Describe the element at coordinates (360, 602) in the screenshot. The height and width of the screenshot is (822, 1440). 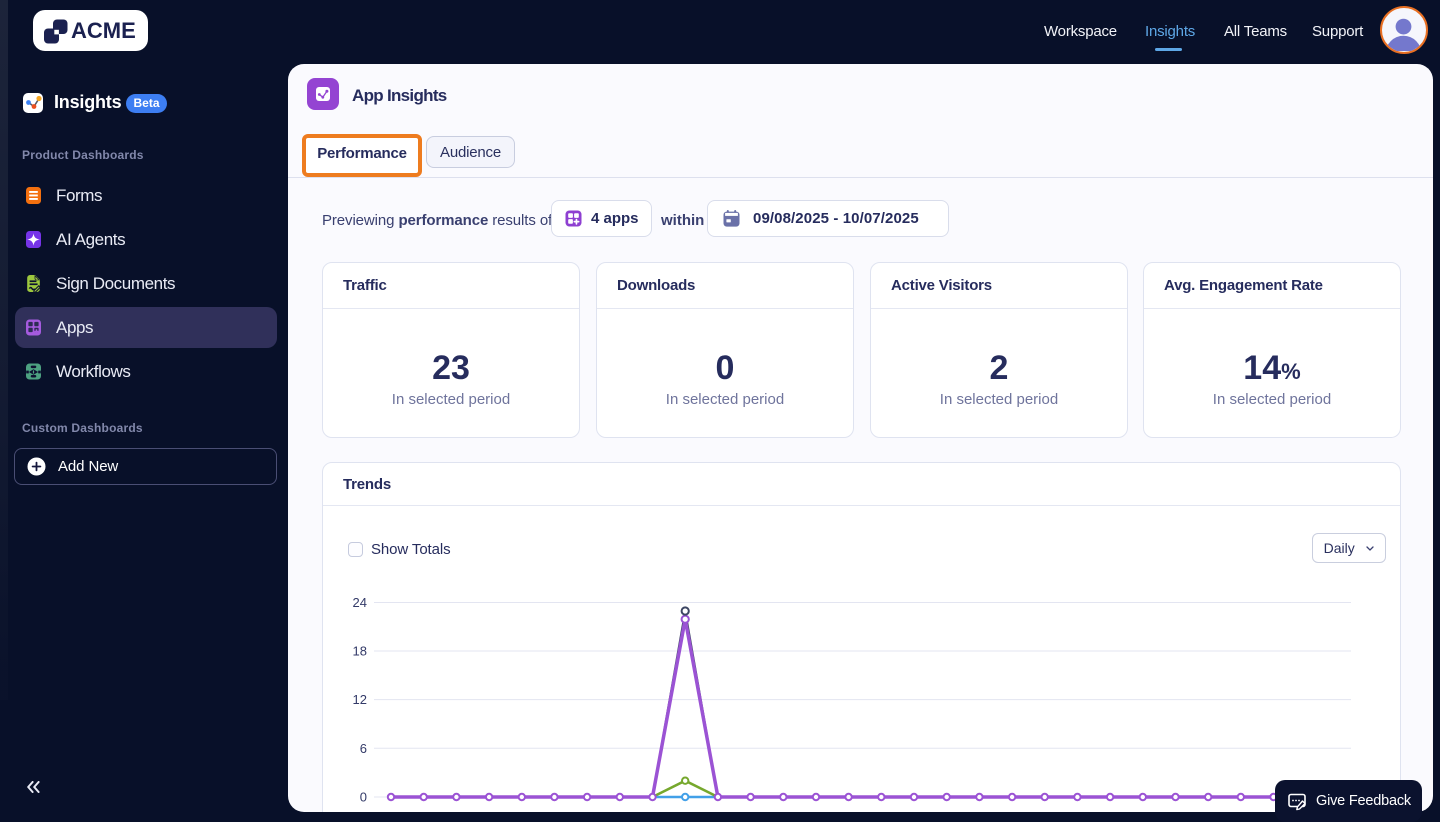
I see `svg-text: 24` at that location.